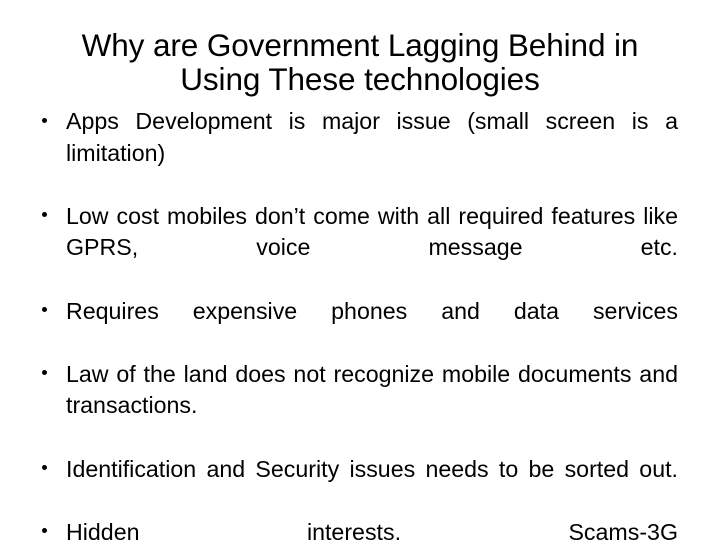 The height and width of the screenshot is (540, 720). Describe the element at coordinates (360, 79) in the screenshot. I see `title-line-2: Using These technologies` at that location.